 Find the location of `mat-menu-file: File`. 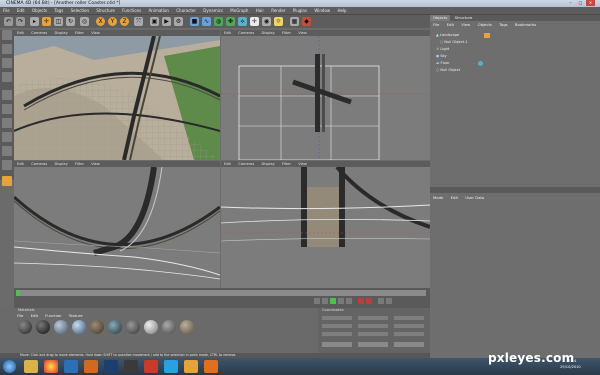

mat-menu-file: File is located at coordinates (20, 316).